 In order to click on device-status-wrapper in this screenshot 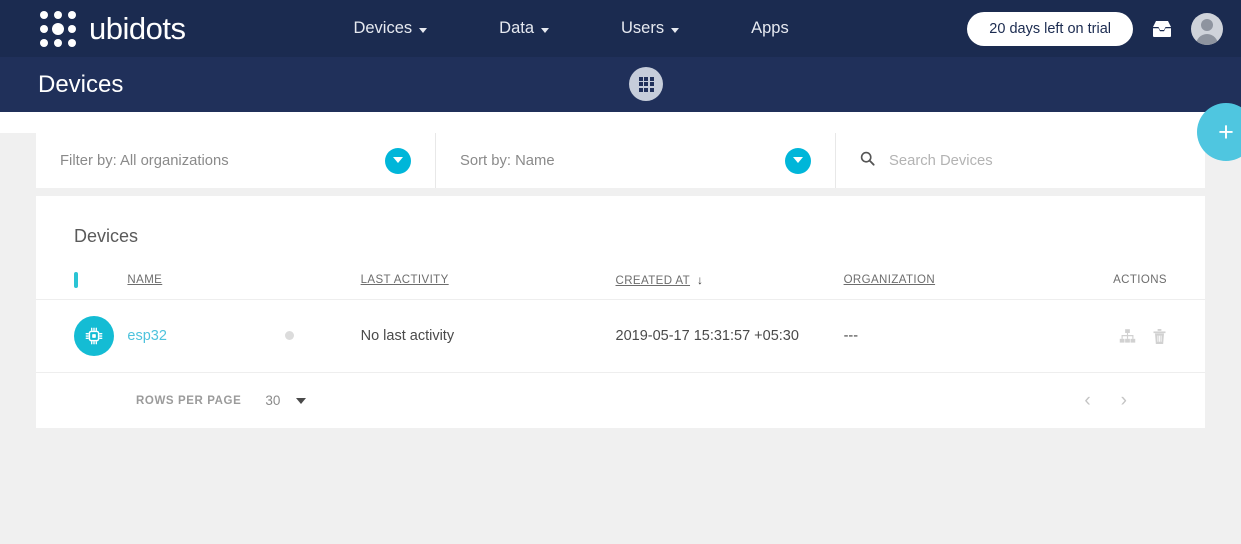, I will do `click(289, 336)`.